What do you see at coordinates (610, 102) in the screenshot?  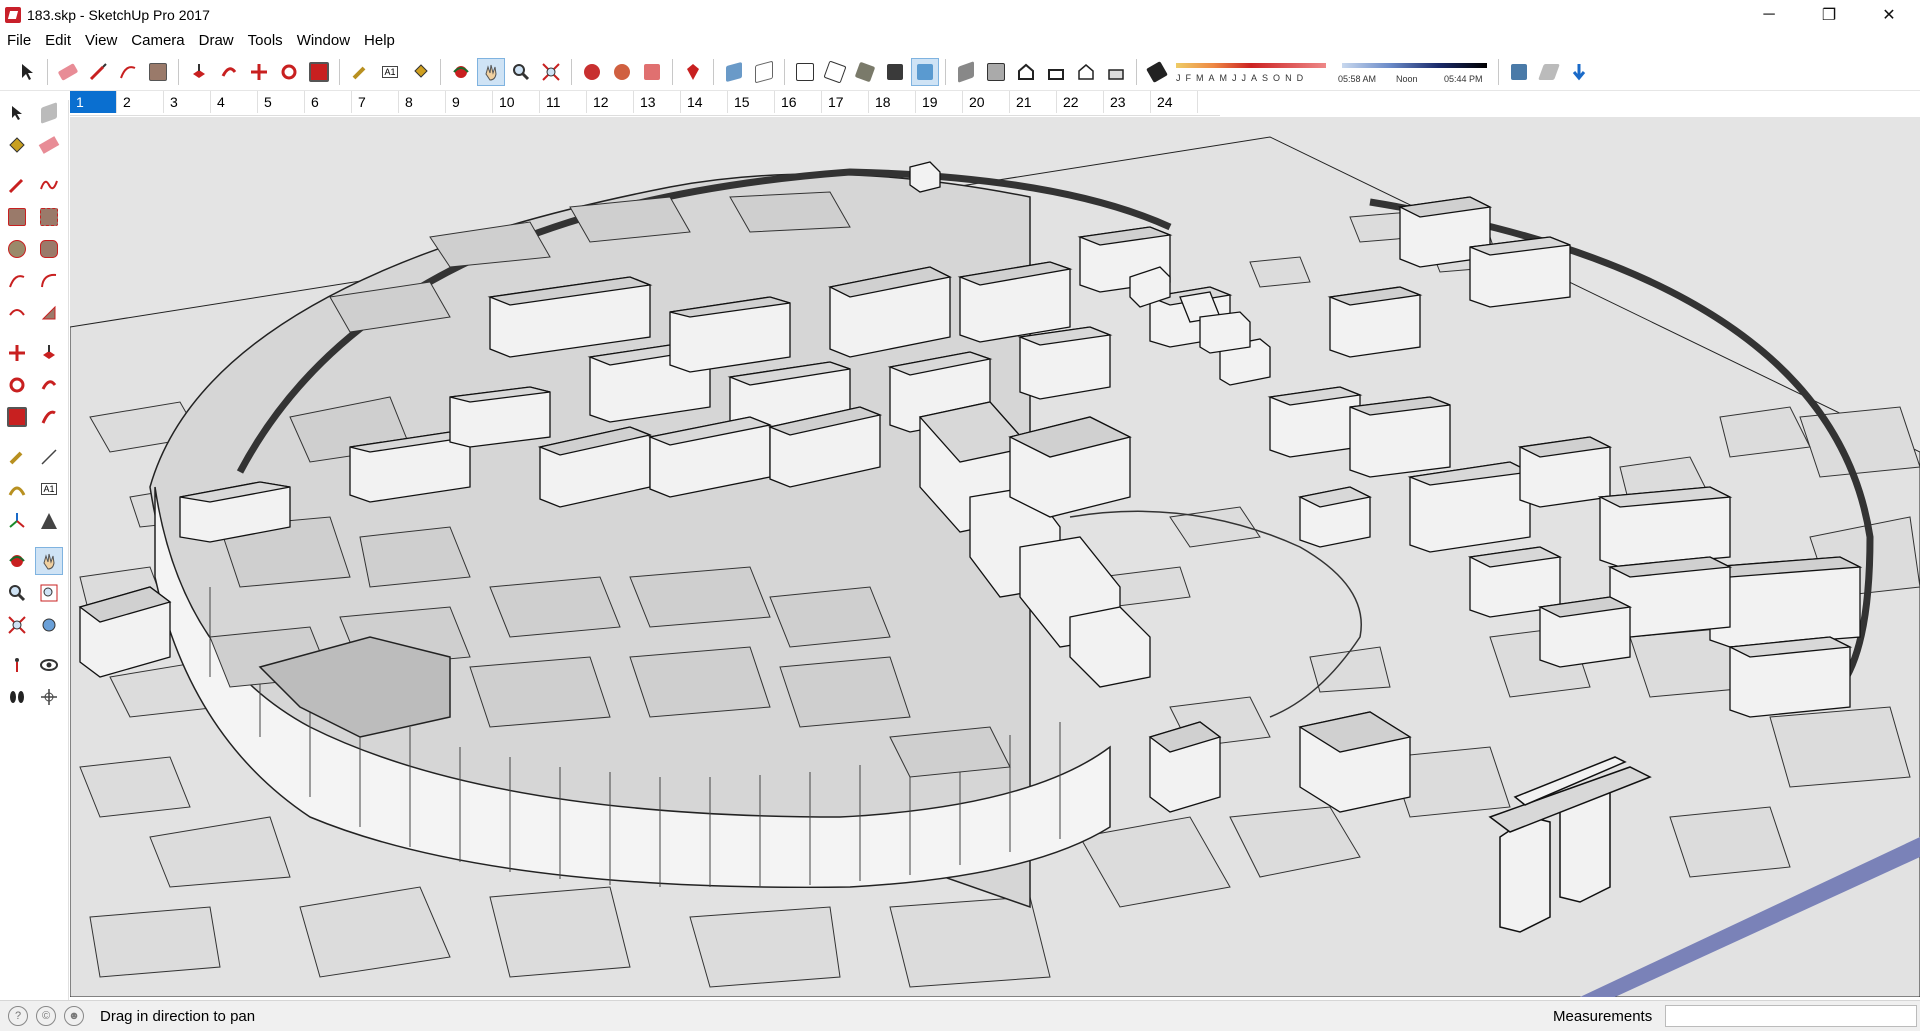 I see `scene-tab: 12` at bounding box center [610, 102].